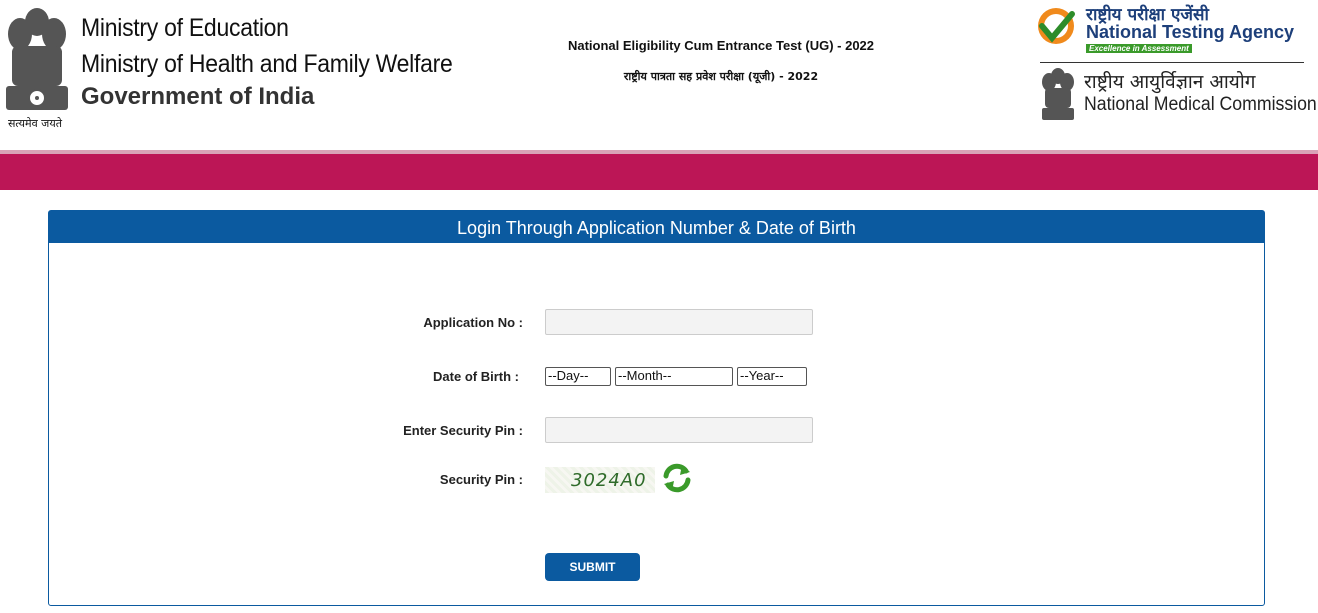  I want to click on enter-security-pin-label: Enter Security Pin :, so click(463, 430).